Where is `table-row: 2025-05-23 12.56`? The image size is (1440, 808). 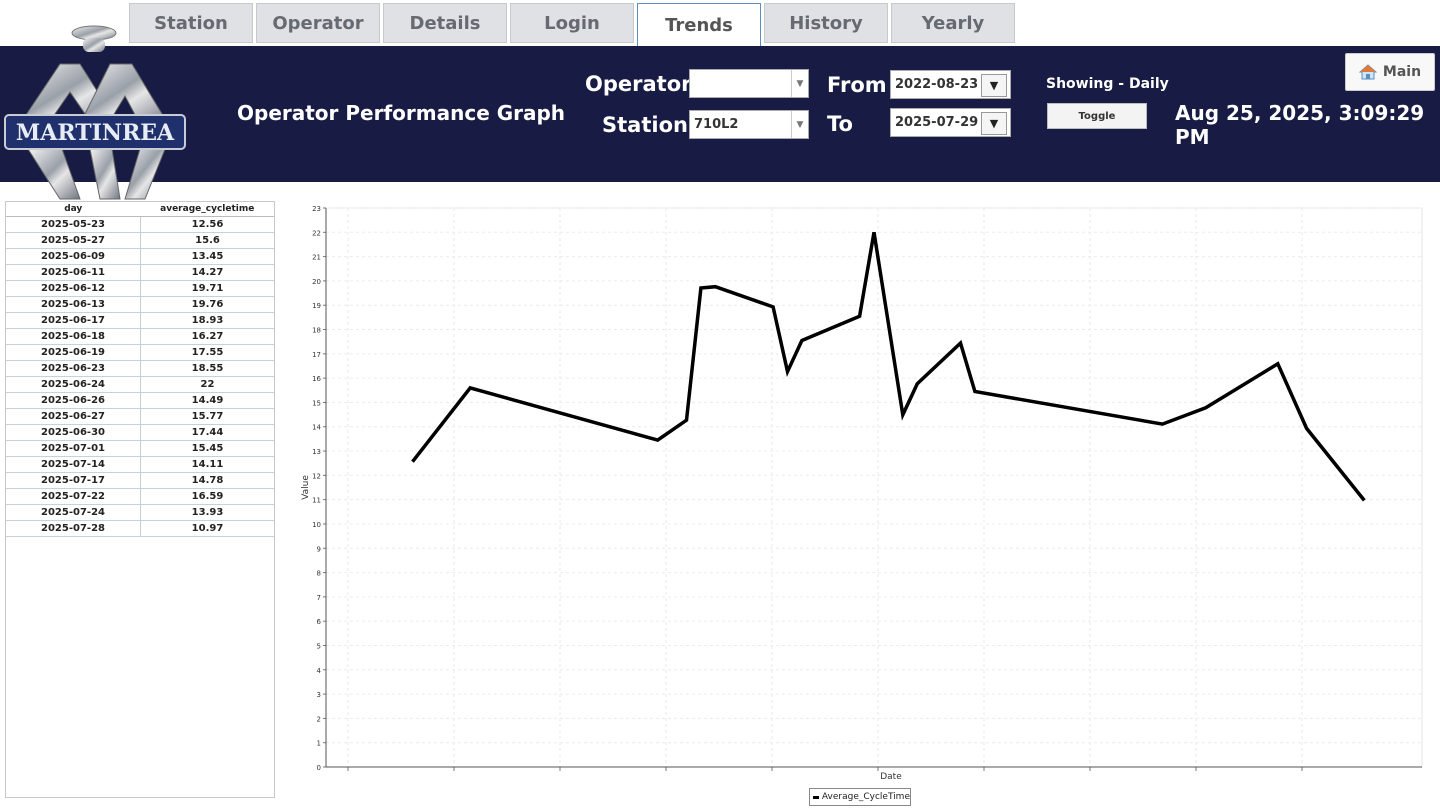 table-row: 2025-05-23 12.56 is located at coordinates (140, 224).